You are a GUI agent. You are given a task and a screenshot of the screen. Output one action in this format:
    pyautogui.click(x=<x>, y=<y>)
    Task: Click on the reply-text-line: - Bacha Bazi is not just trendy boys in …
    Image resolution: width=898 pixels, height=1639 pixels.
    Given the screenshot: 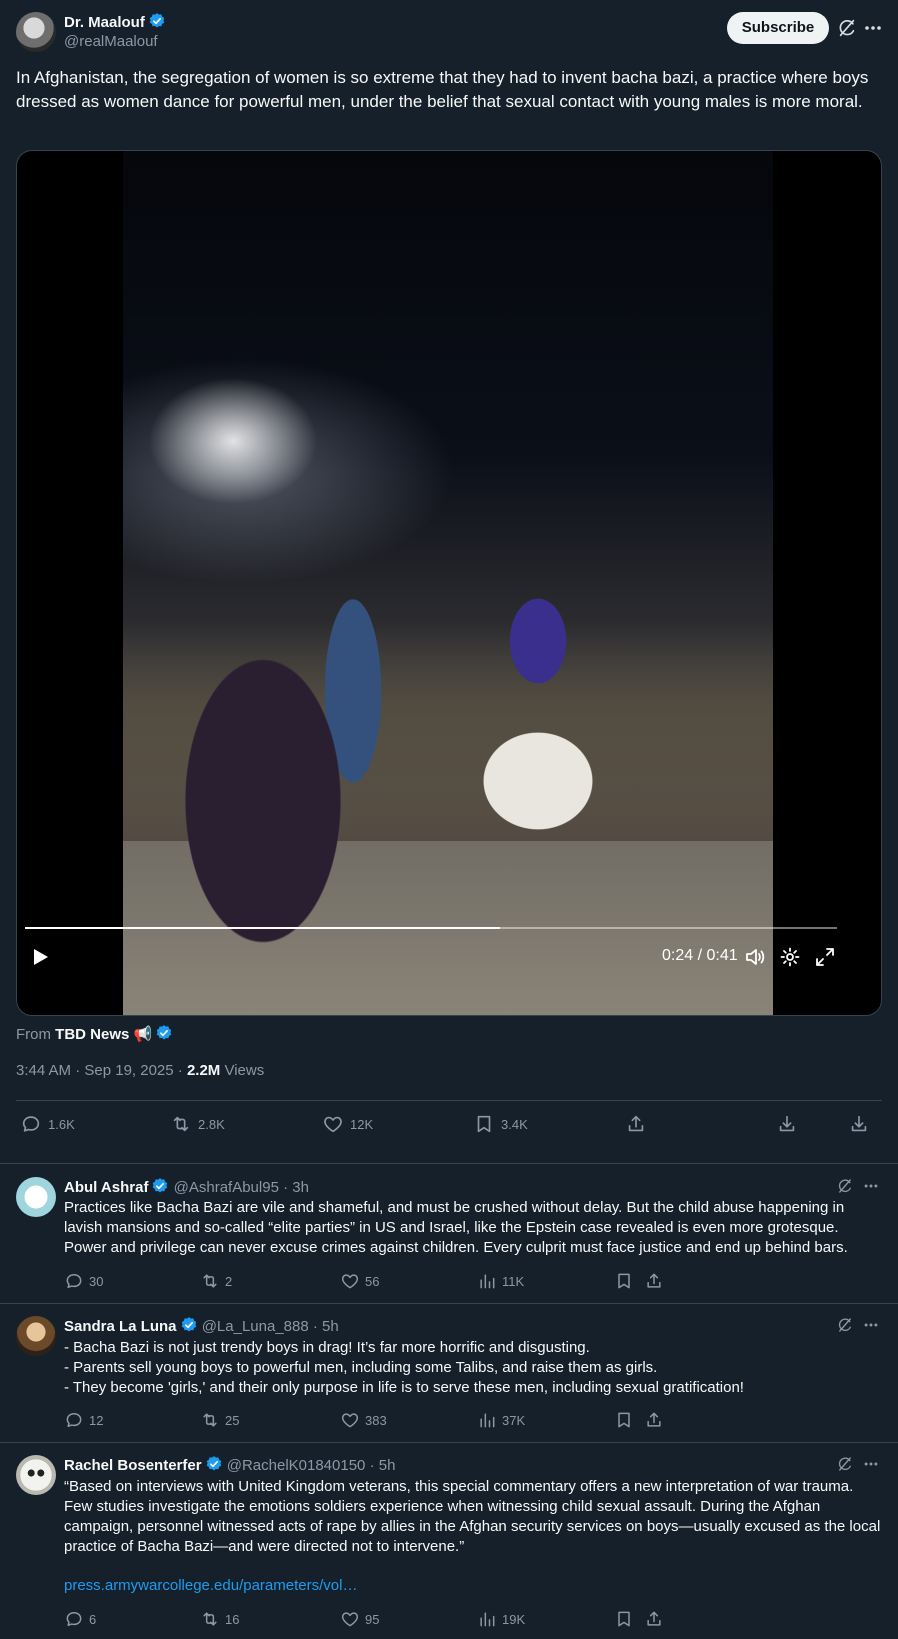 What is the action you would take?
    pyautogui.click(x=327, y=1347)
    